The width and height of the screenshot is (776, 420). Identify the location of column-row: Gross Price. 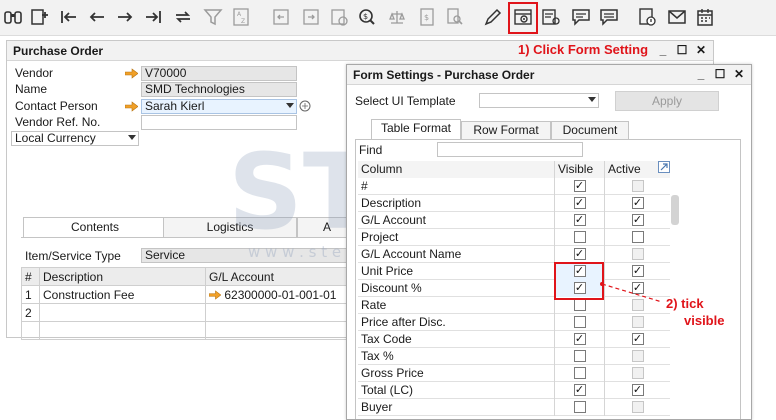
(514, 373).